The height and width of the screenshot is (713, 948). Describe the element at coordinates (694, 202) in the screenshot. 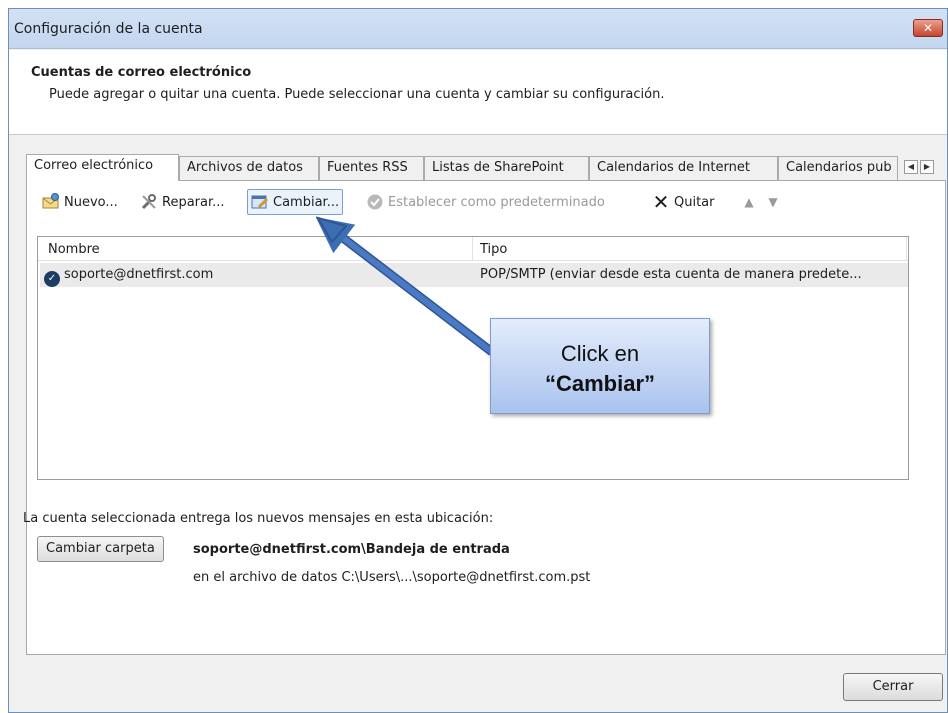

I see `remove-button-label: Quitar` at that location.